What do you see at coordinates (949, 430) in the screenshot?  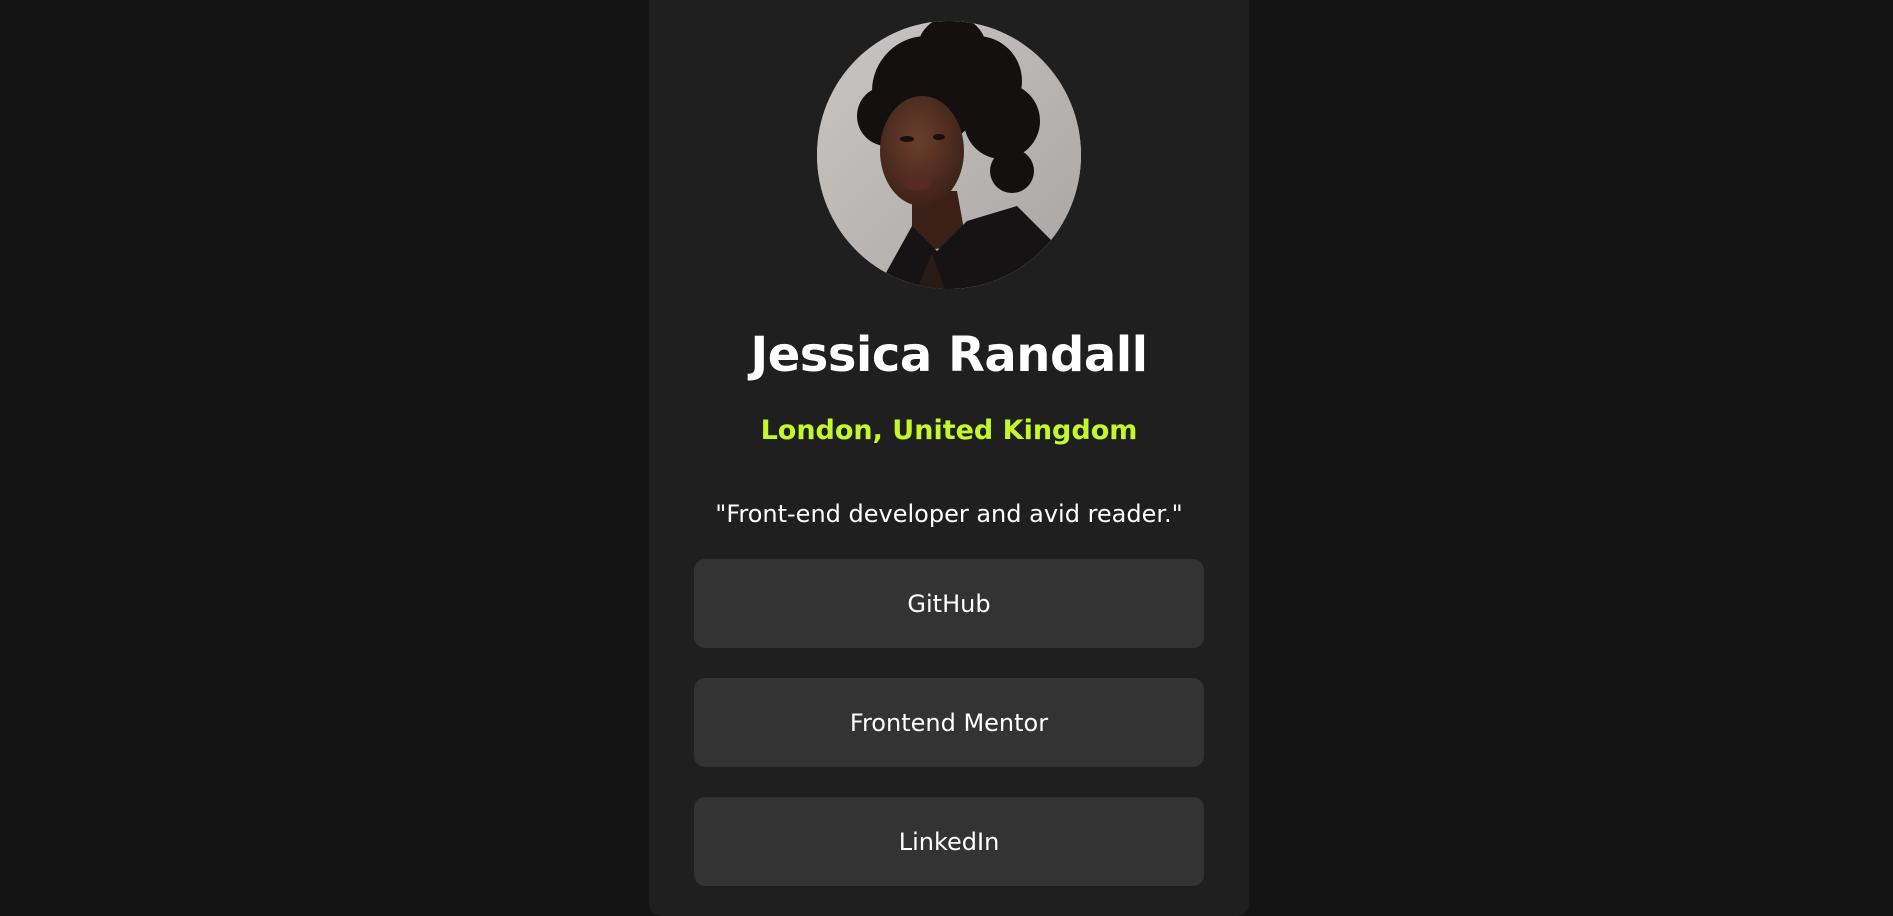 I see `profile-location: London, United Kingdom` at bounding box center [949, 430].